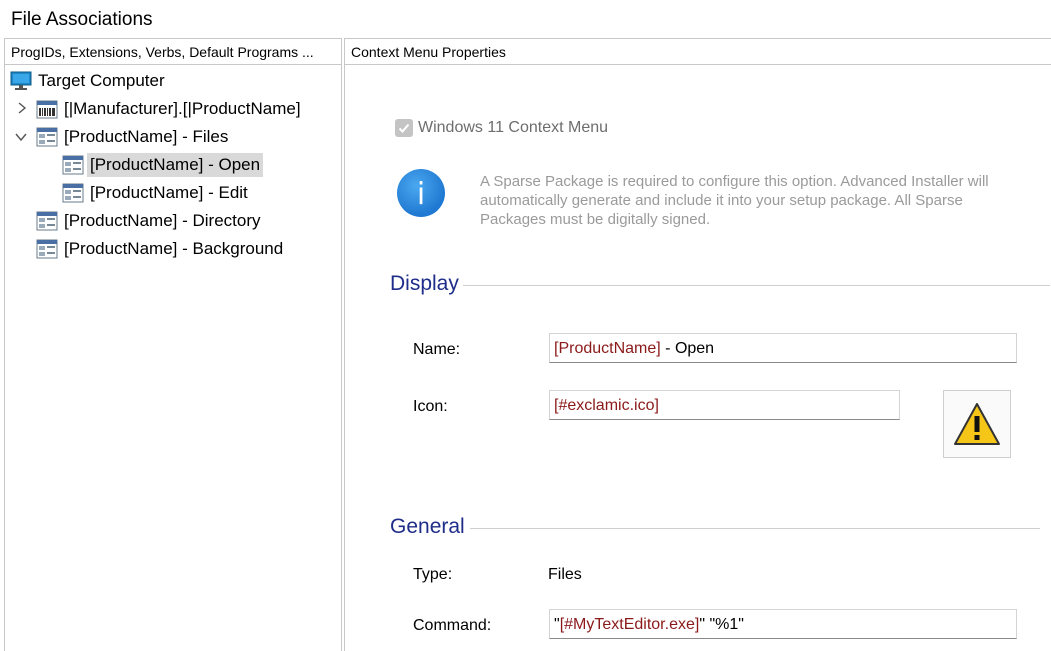 This screenshot has width=1051, height=651. I want to click on command-label: Command:, so click(452, 625).